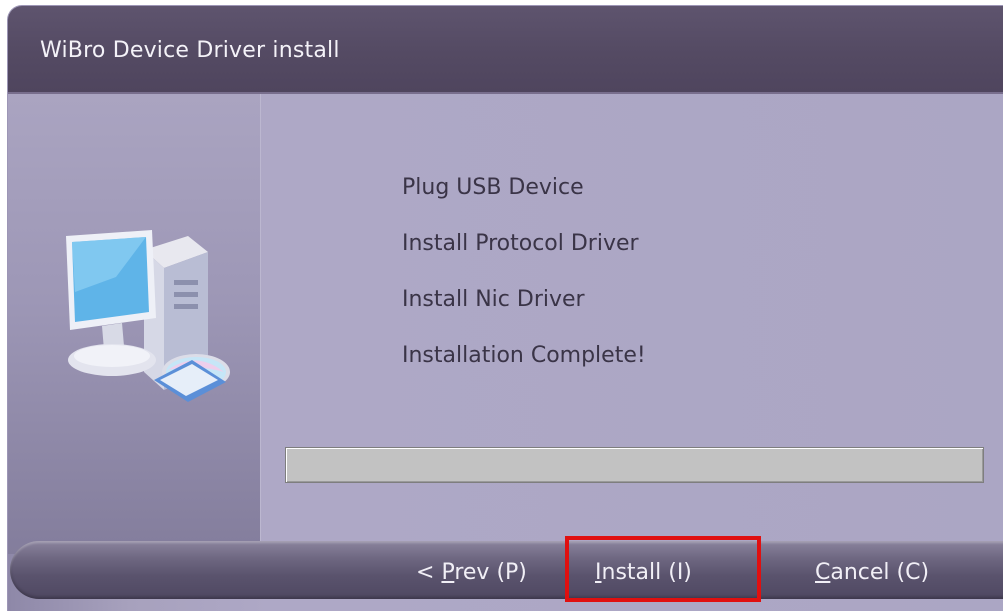 The width and height of the screenshot is (1003, 611). I want to click on install-button-label: nstall (I), so click(646, 572).